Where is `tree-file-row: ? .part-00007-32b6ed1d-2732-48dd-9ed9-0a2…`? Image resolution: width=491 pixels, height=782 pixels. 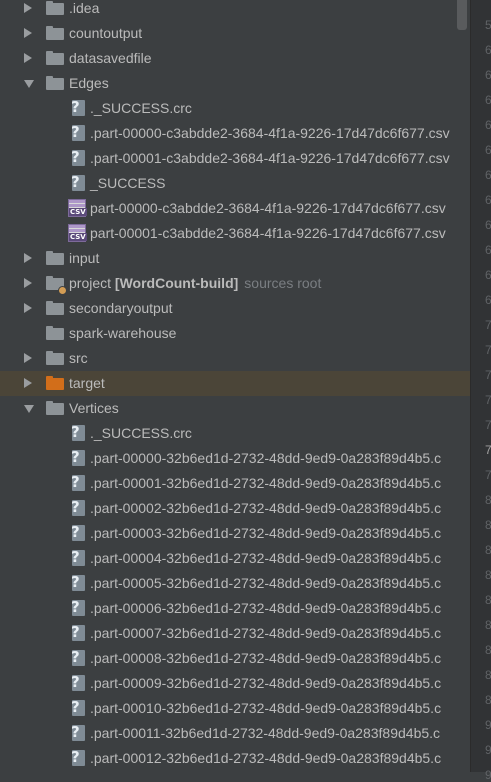
tree-file-row: ? .part-00007-32b6ed1d-2732-48dd-9ed9-0a2… is located at coordinates (235, 633).